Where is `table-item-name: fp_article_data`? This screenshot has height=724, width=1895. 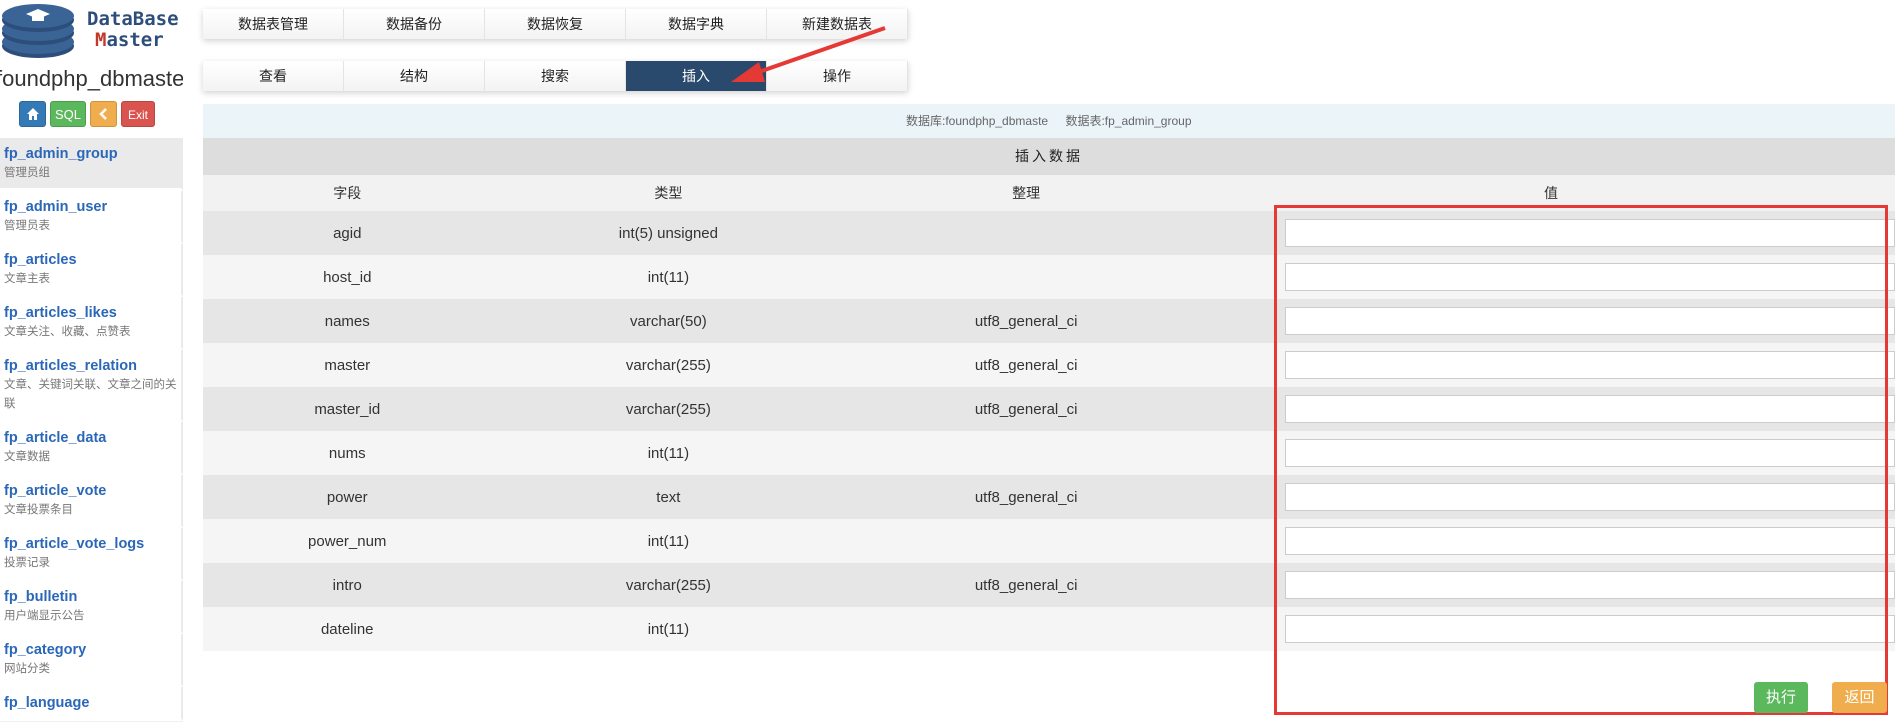
table-item-name: fp_article_data is located at coordinates (90, 438).